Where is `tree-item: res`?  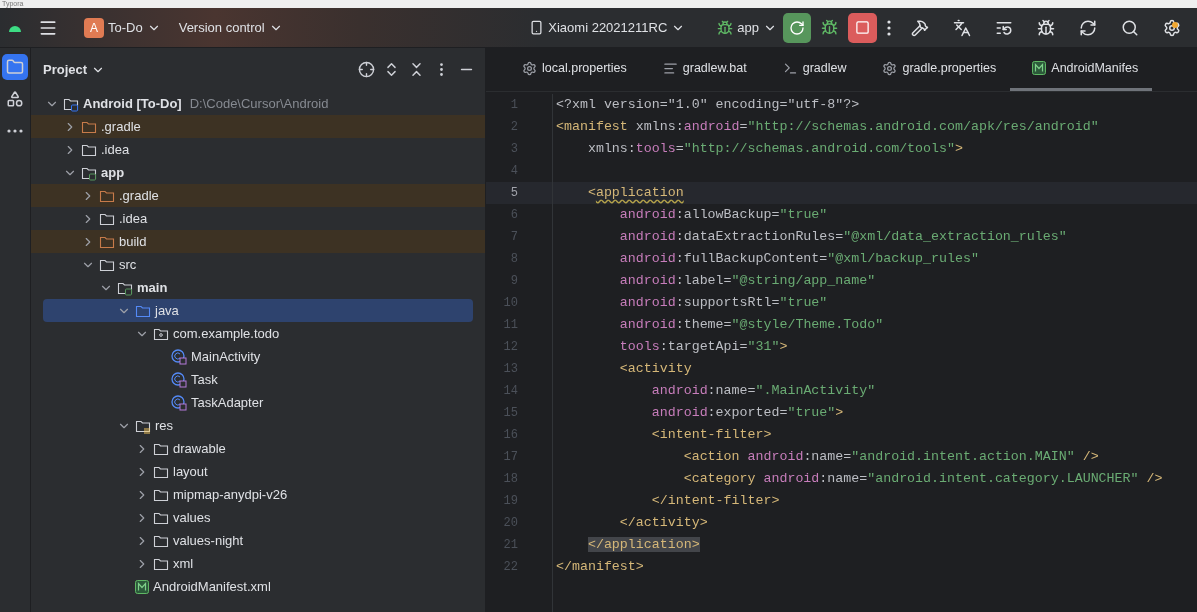 tree-item: res is located at coordinates (258, 425).